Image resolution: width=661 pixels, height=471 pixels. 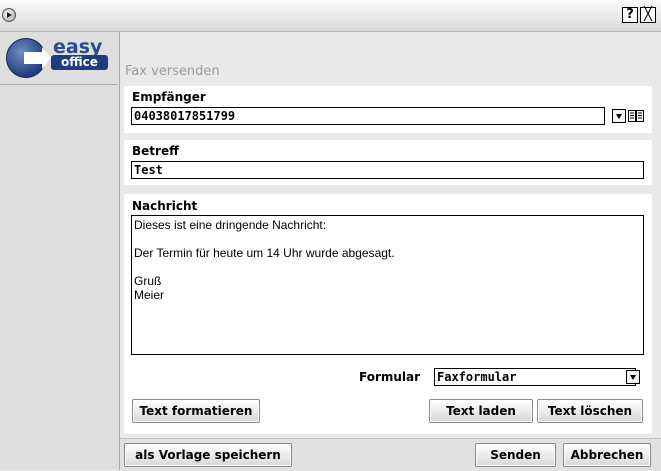 I want to click on subject-value: Test, so click(x=148, y=170).